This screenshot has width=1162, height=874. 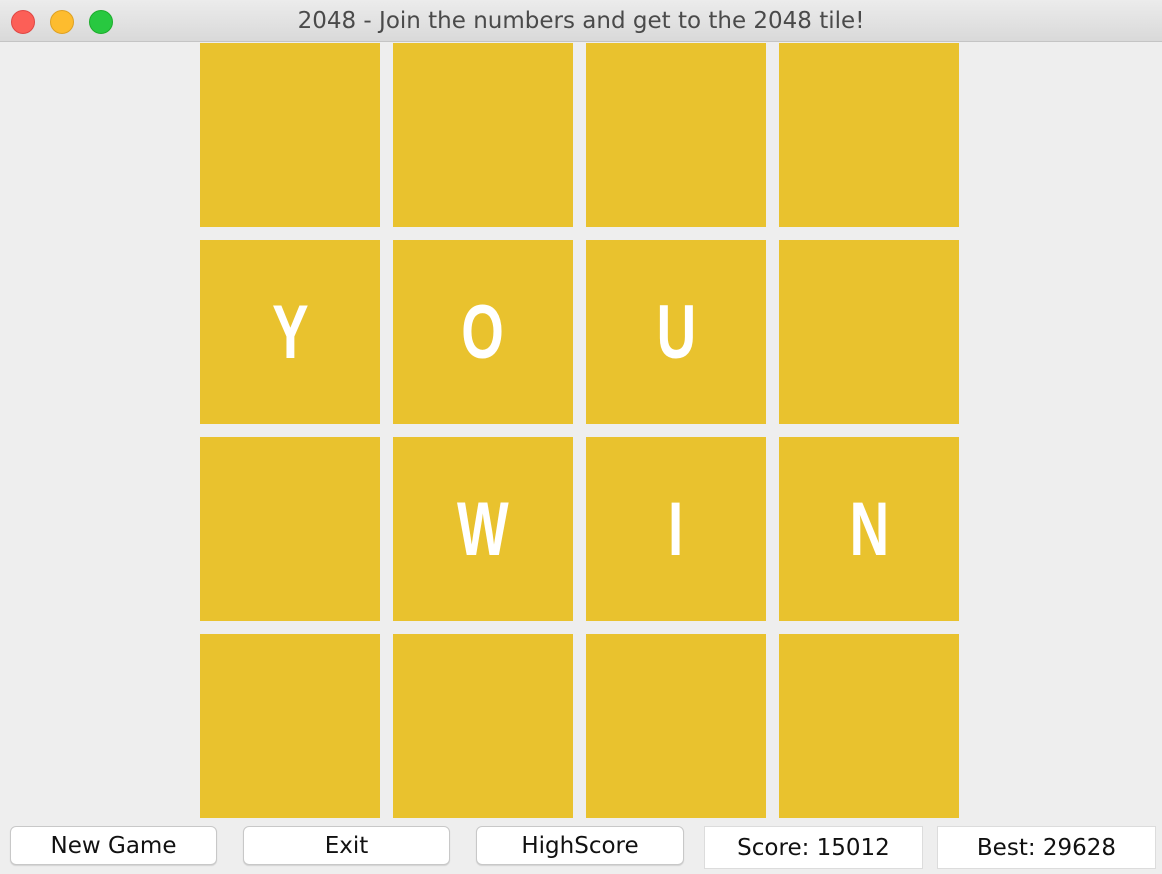 I want to click on tile-r3-c0, so click(x=290, y=726).